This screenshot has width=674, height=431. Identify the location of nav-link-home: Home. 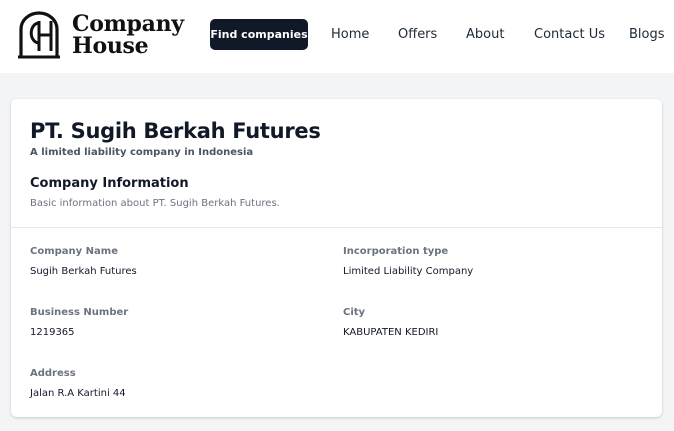
(350, 34).